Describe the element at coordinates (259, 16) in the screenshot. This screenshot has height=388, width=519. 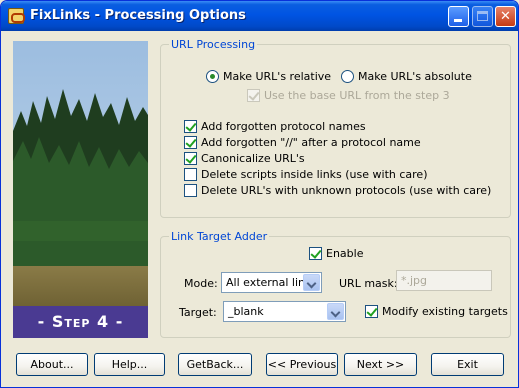
I see `title-bar: FixLinks - Processing Options ✕` at that location.